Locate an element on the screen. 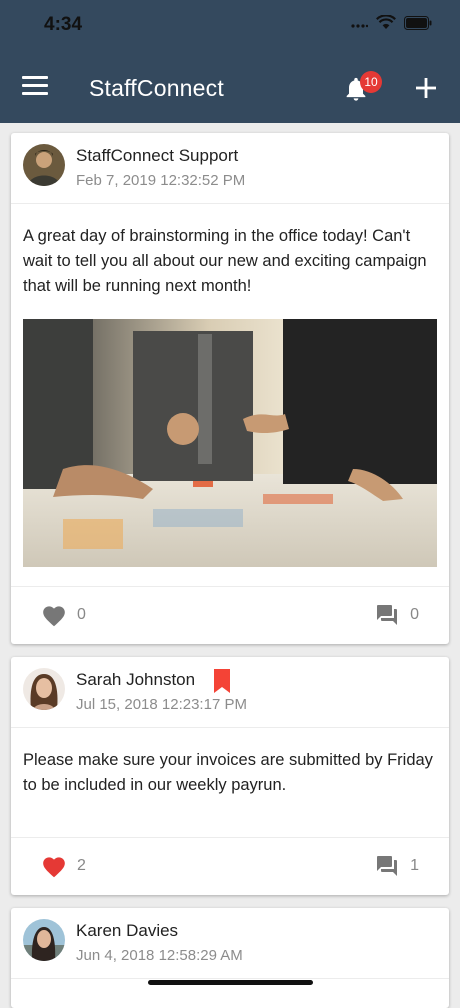  comment-count: 1 is located at coordinates (414, 865).